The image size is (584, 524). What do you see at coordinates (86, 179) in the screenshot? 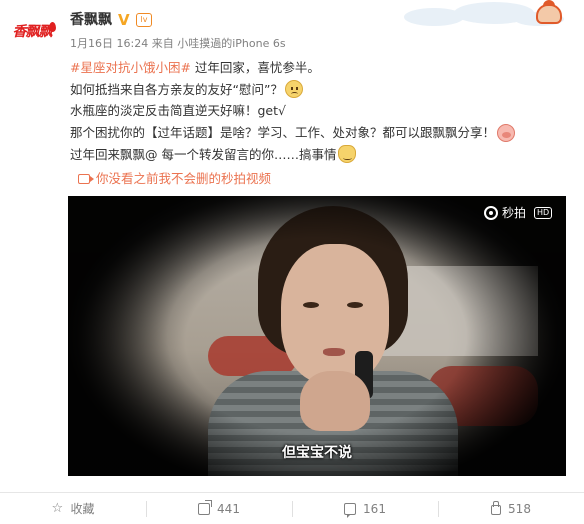
I see `video-camera-icon` at bounding box center [86, 179].